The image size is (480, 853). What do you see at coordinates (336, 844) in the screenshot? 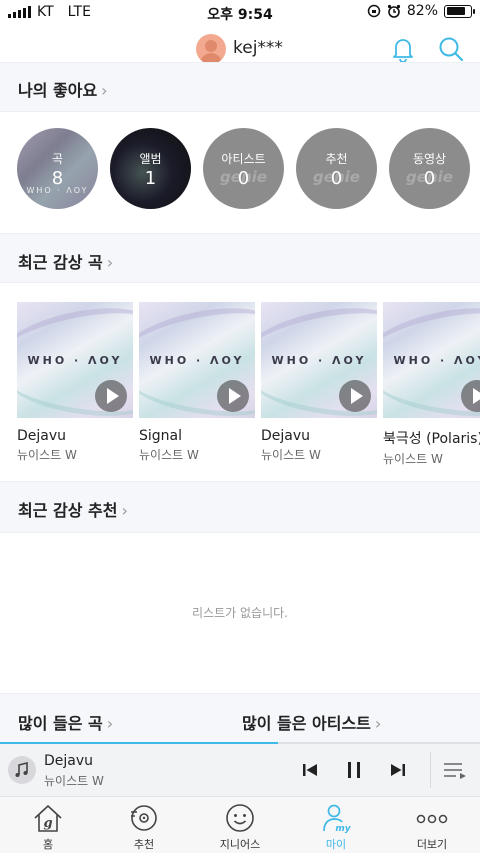
I see `tab-label: 마이` at bounding box center [336, 844].